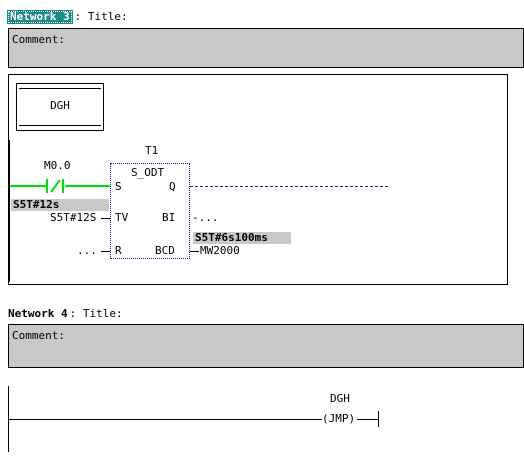 This screenshot has width=524, height=461. I want to click on network-4-header: Network 4: Title:, so click(65, 311).